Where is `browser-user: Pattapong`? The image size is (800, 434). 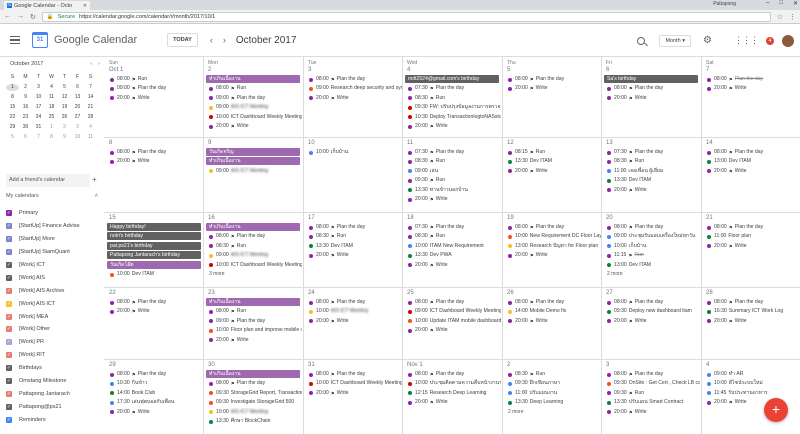 browser-user: Pattapong is located at coordinates (724, 4).